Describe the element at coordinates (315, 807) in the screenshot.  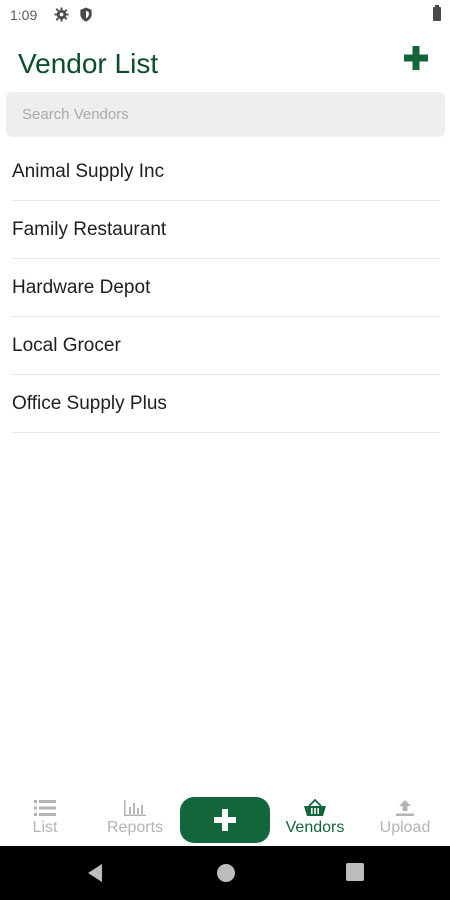
I see `basket-icon` at that location.